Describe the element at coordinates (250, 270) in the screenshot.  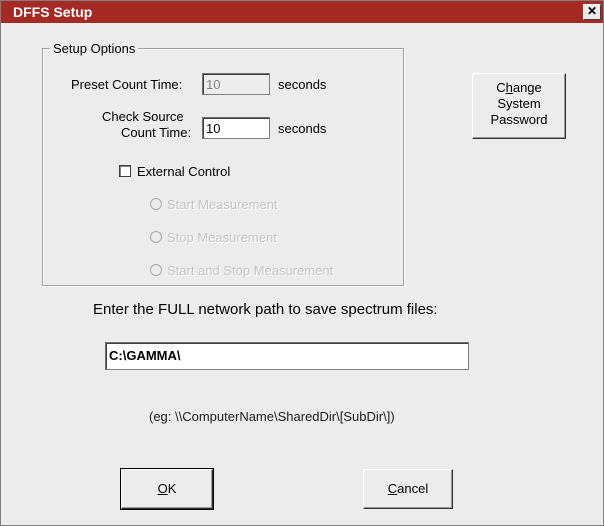
I see `start-and-stop-measurement-label: Start and Stop Measurement` at that location.